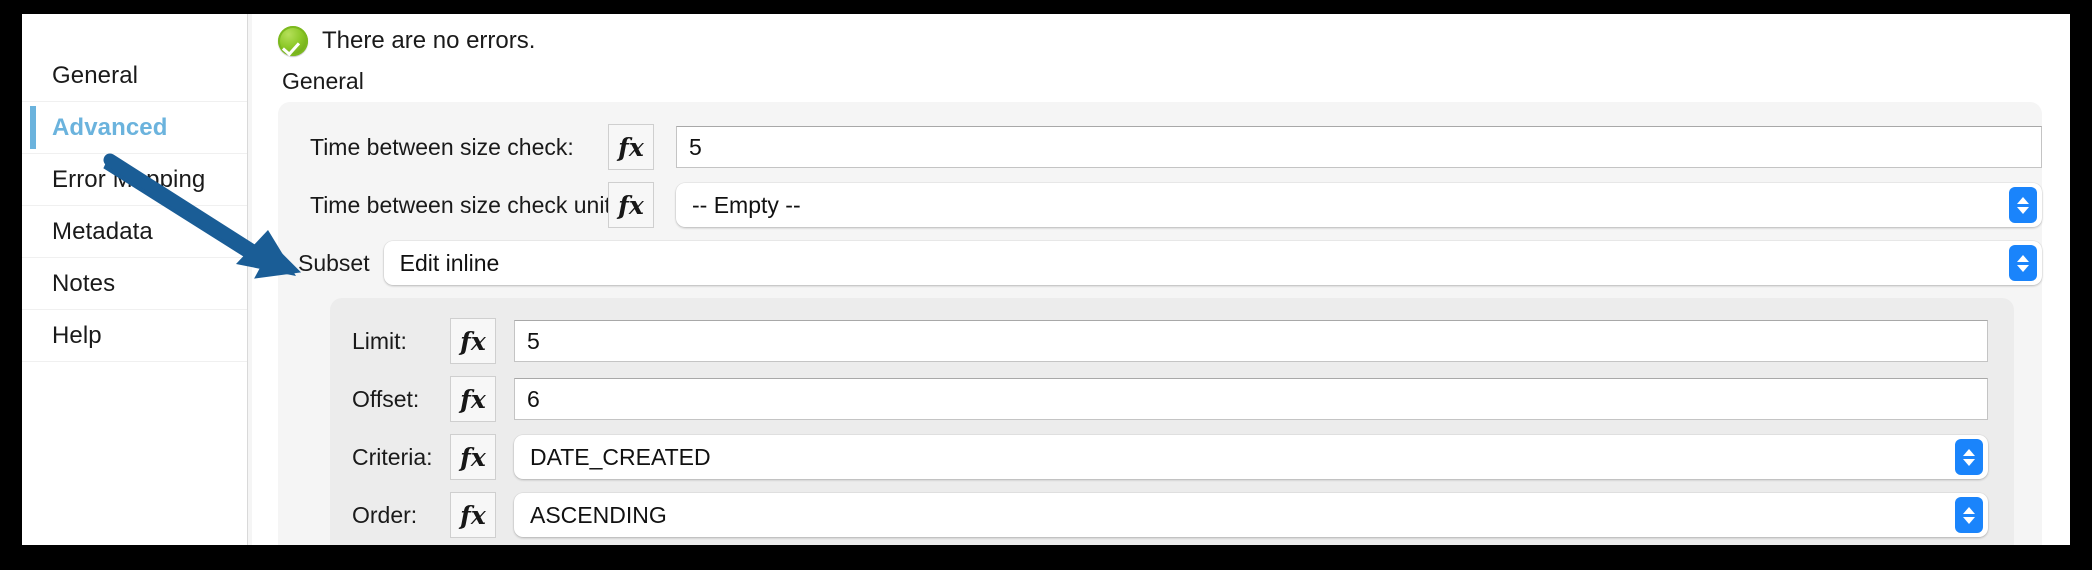 Image resolution: width=2092 pixels, height=570 pixels. Describe the element at coordinates (250, 279) in the screenshot. I see `content-left-rule` at that location.